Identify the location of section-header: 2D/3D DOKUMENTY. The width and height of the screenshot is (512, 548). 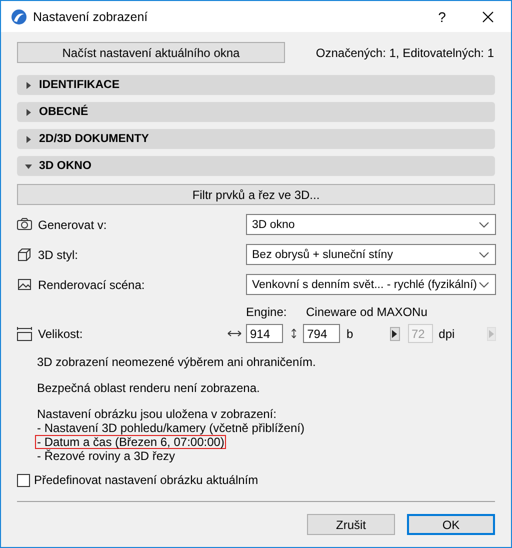
(256, 139).